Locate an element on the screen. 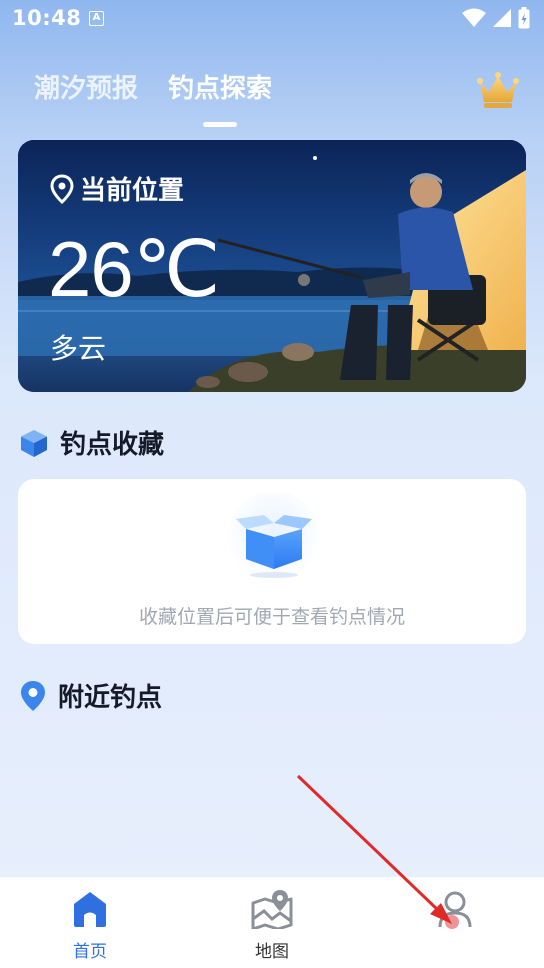  nav-item-map: 地图 is located at coordinates (272, 925).